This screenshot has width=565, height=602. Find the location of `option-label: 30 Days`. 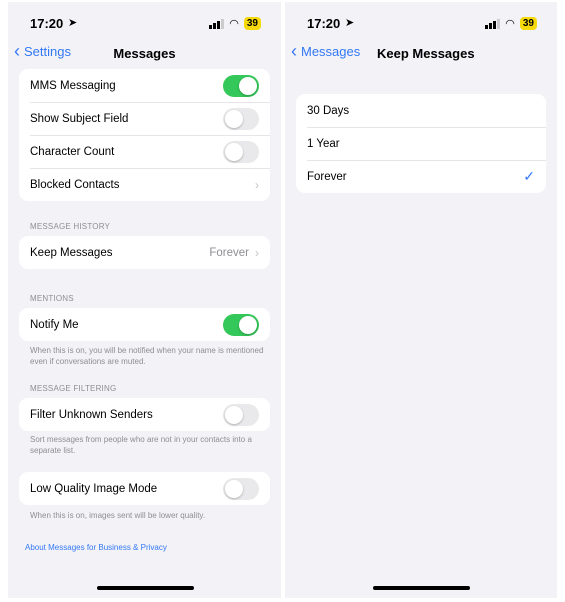

option-label: 30 Days is located at coordinates (328, 110).